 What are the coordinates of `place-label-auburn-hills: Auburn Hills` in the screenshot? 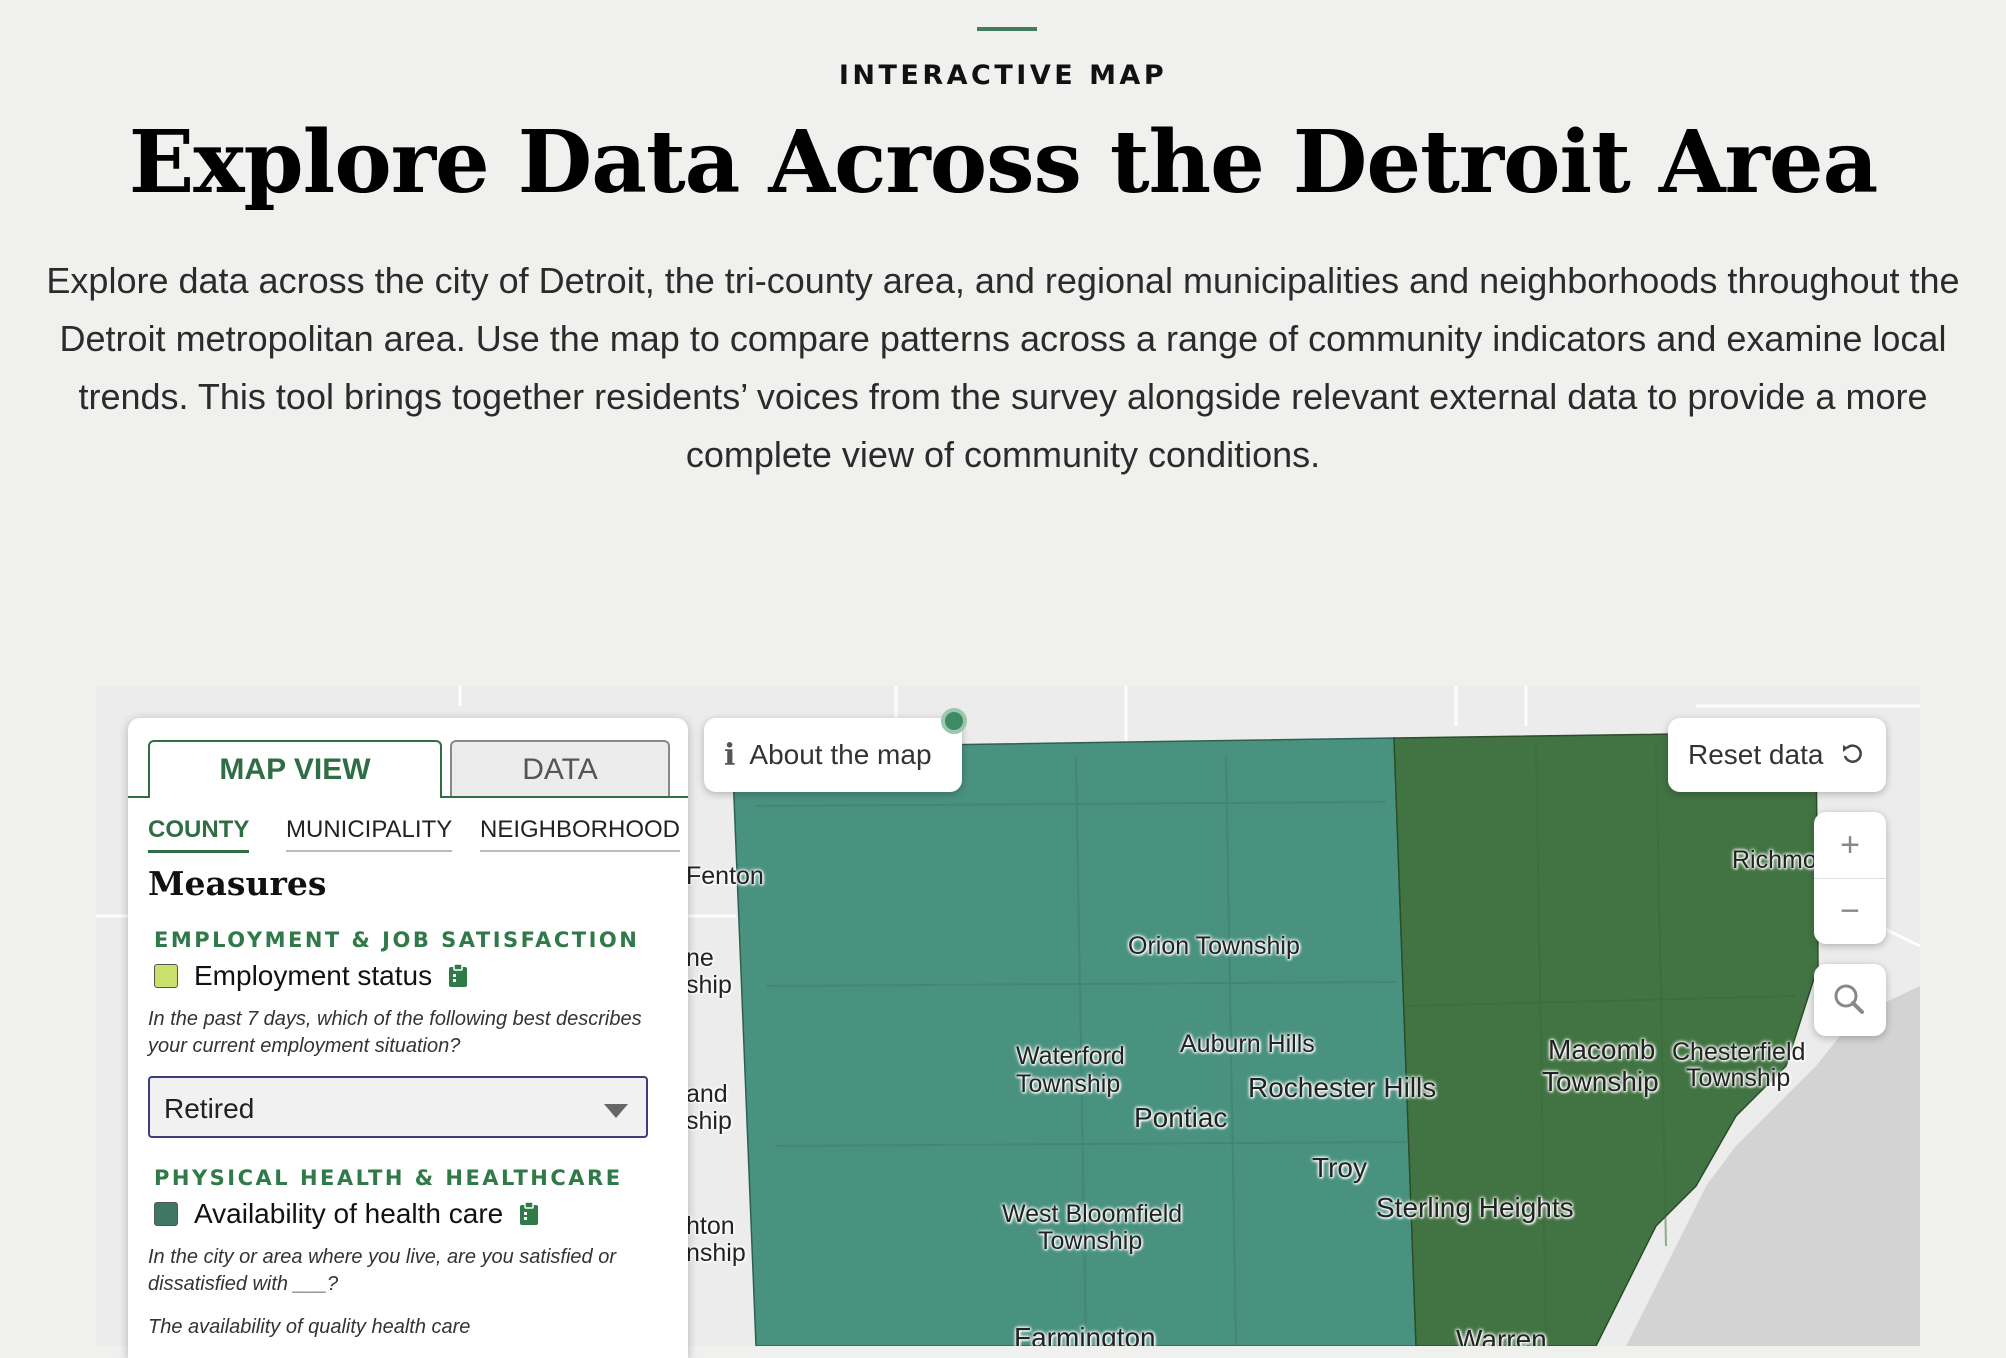 It's located at (1247, 1044).